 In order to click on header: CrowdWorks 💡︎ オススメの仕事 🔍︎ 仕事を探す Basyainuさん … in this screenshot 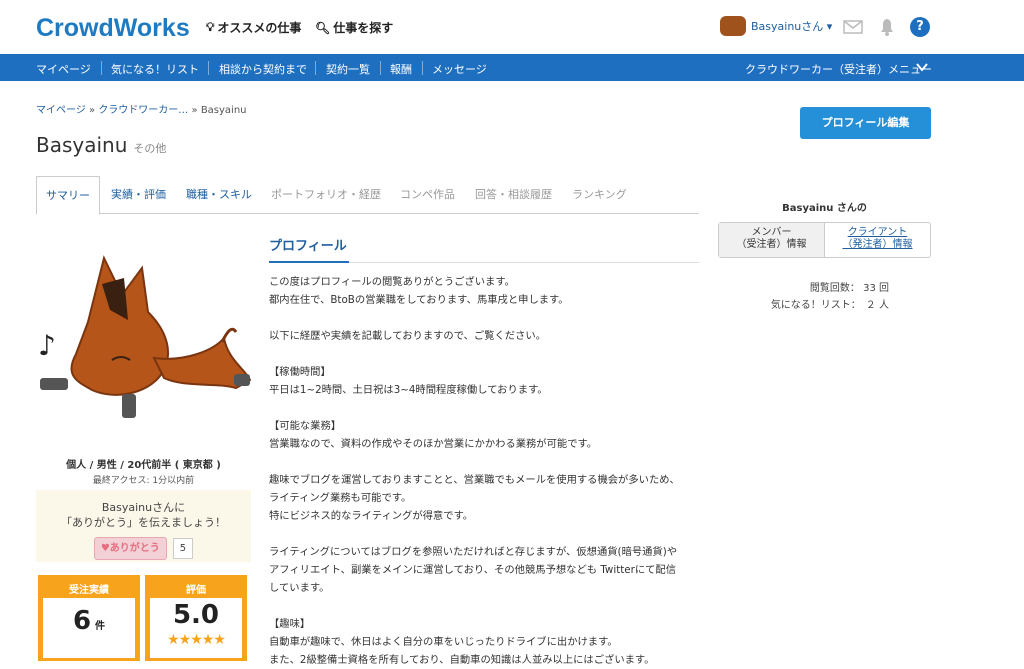, I will do `click(512, 27)`.